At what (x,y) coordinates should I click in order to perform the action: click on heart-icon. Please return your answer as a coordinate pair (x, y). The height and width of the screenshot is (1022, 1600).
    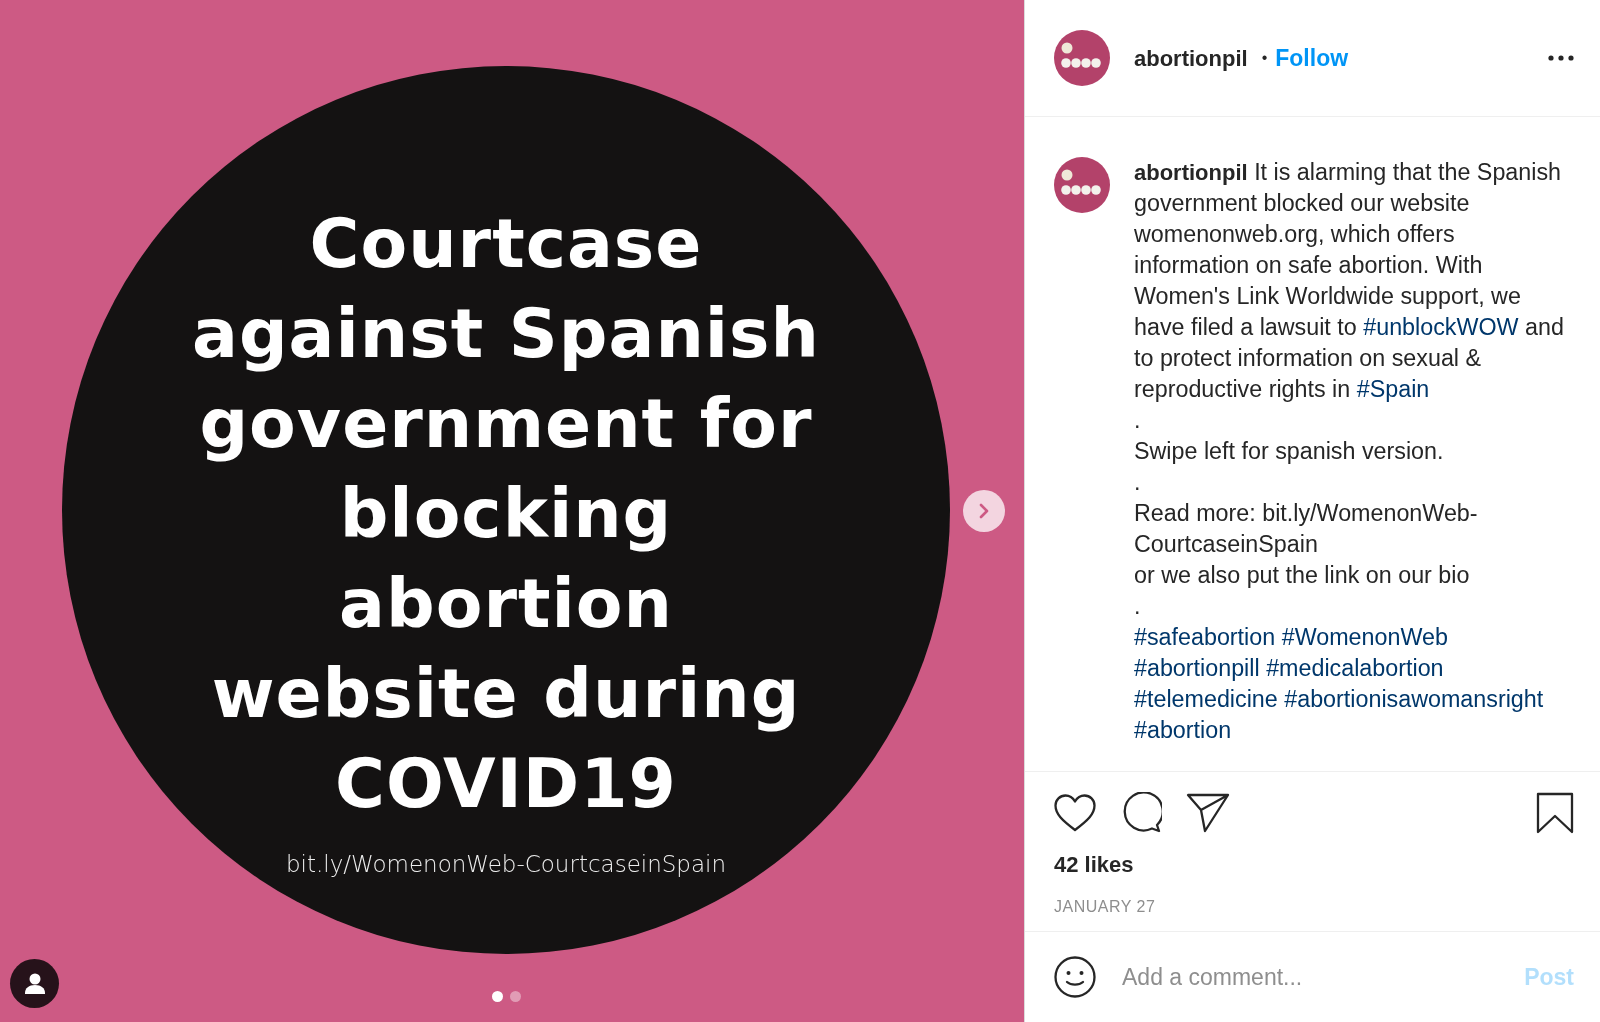
    Looking at the image, I should click on (1075, 813).